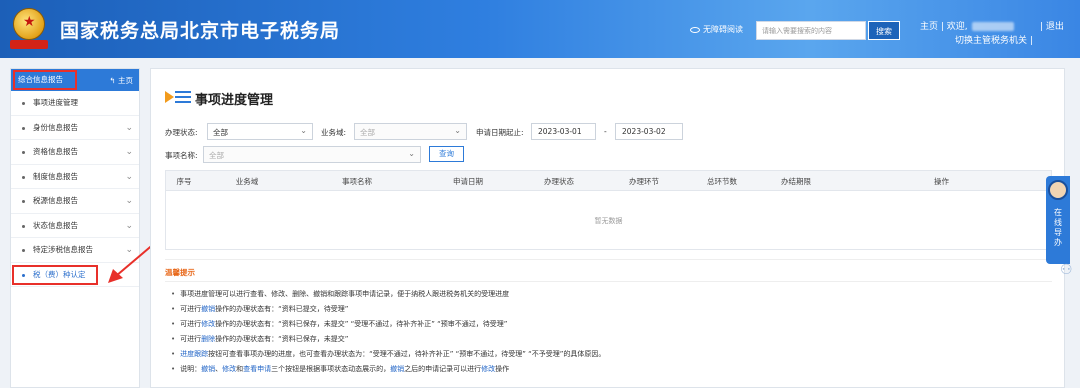 This screenshot has width=1080, height=388. I want to click on sidebar-title: 综合信息报告, so click(45, 80).